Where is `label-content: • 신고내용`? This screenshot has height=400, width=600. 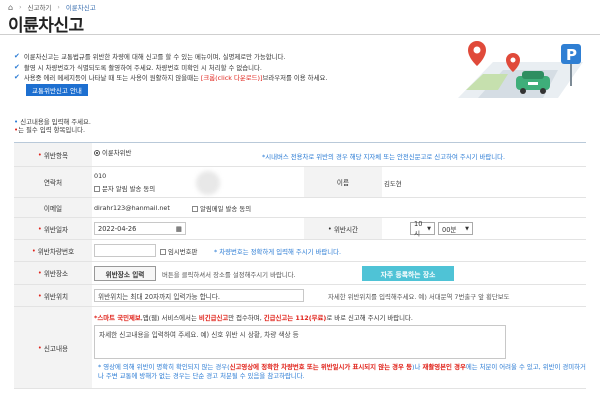 label-content: • 신고내용 is located at coordinates (53, 347).